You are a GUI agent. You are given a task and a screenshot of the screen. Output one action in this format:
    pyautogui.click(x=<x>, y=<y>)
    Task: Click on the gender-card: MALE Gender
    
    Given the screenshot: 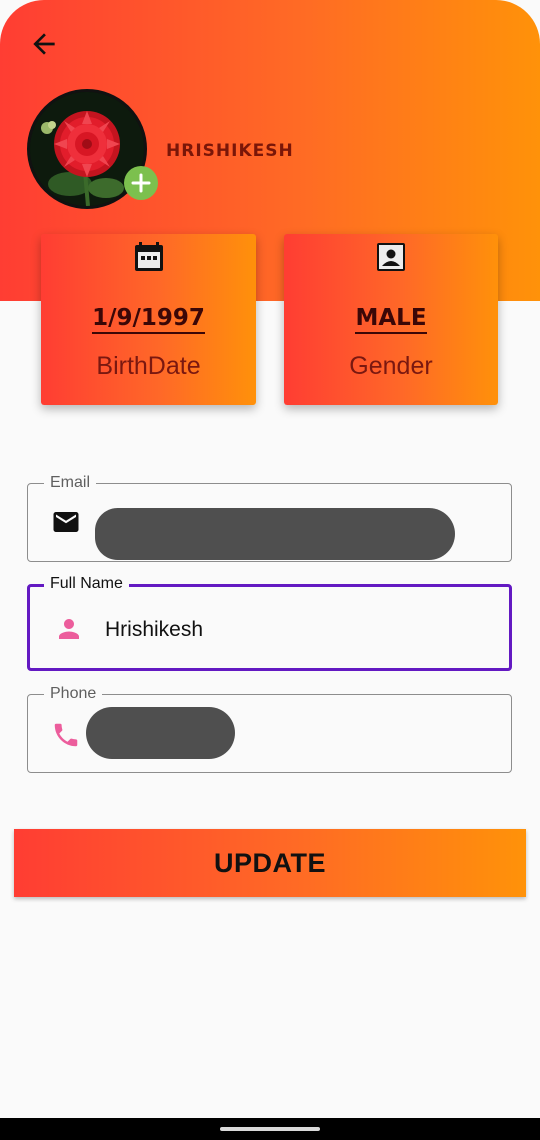 What is the action you would take?
    pyautogui.click(x=391, y=319)
    